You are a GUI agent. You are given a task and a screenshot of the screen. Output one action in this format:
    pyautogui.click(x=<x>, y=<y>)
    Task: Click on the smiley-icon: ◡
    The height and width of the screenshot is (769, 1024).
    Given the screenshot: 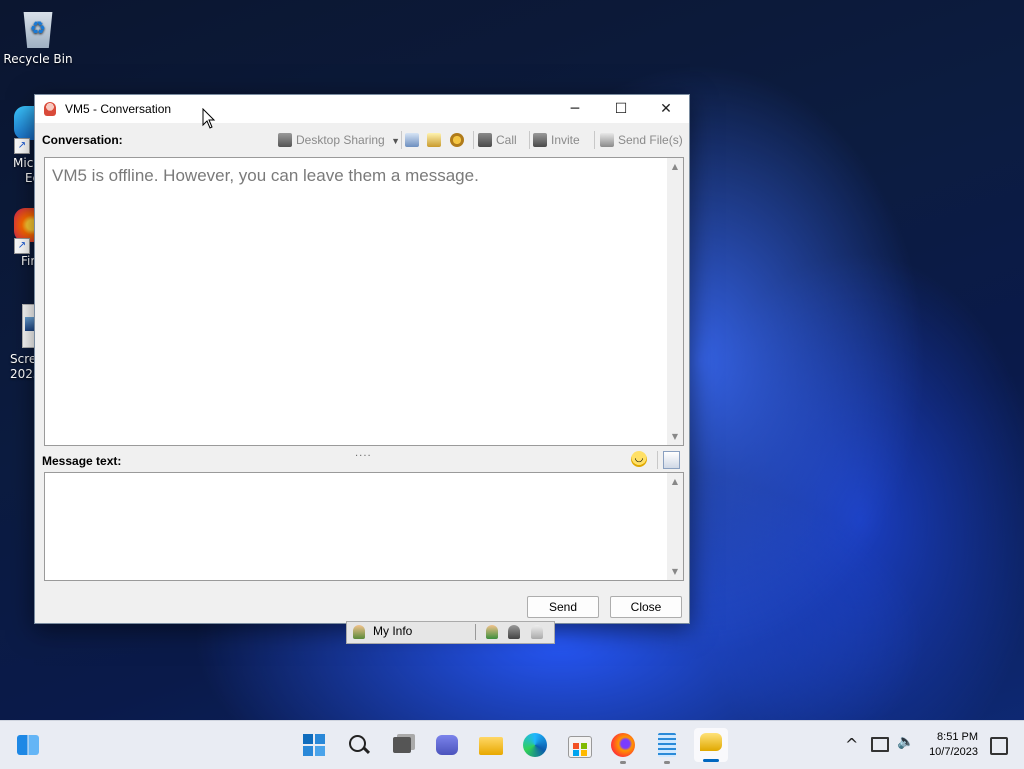 What is the action you would take?
    pyautogui.click(x=639, y=458)
    